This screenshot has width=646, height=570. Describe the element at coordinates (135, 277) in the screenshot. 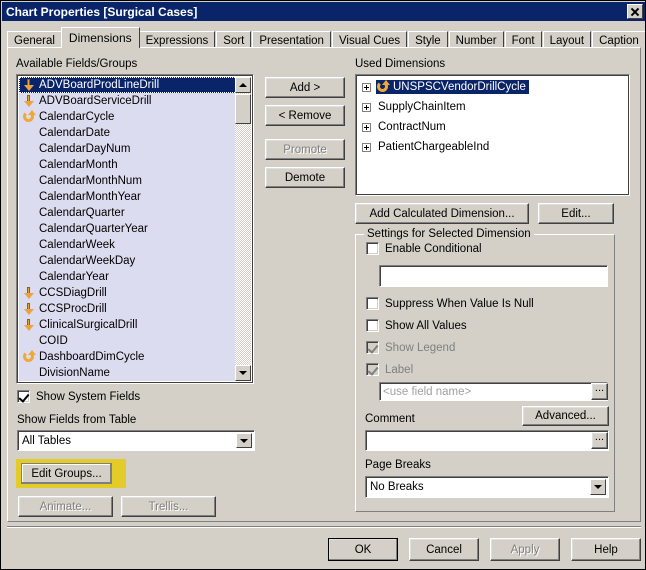

I see `list-item: CalendarYear` at that location.